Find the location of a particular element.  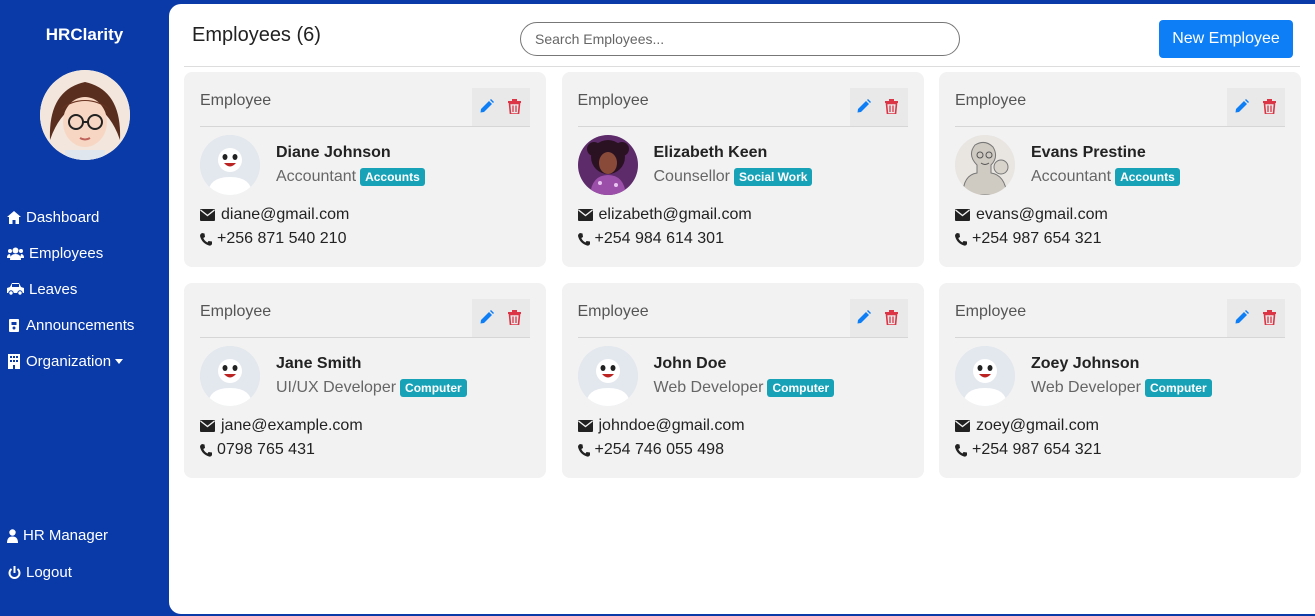

sidebar-item-label: Leaves is located at coordinates (53, 289).